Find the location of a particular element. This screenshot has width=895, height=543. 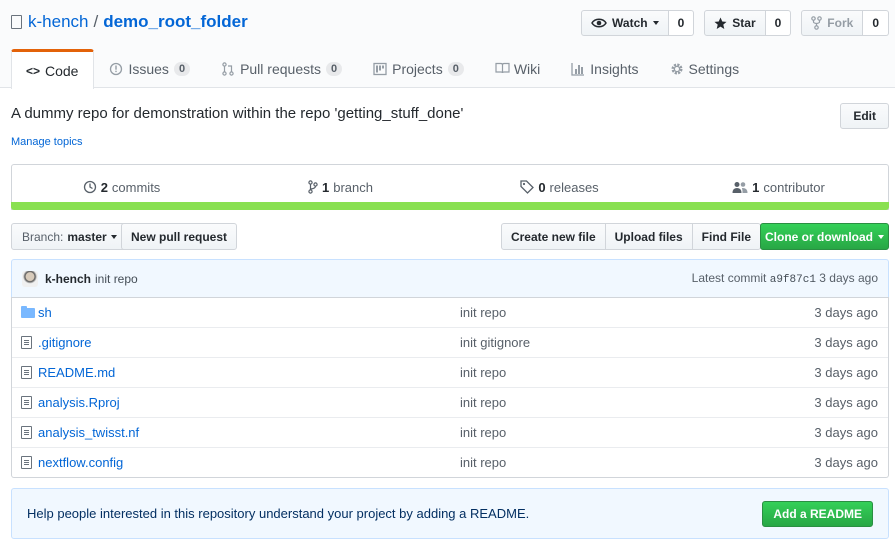

repo-name-link: demo_root_folder is located at coordinates (175, 22).